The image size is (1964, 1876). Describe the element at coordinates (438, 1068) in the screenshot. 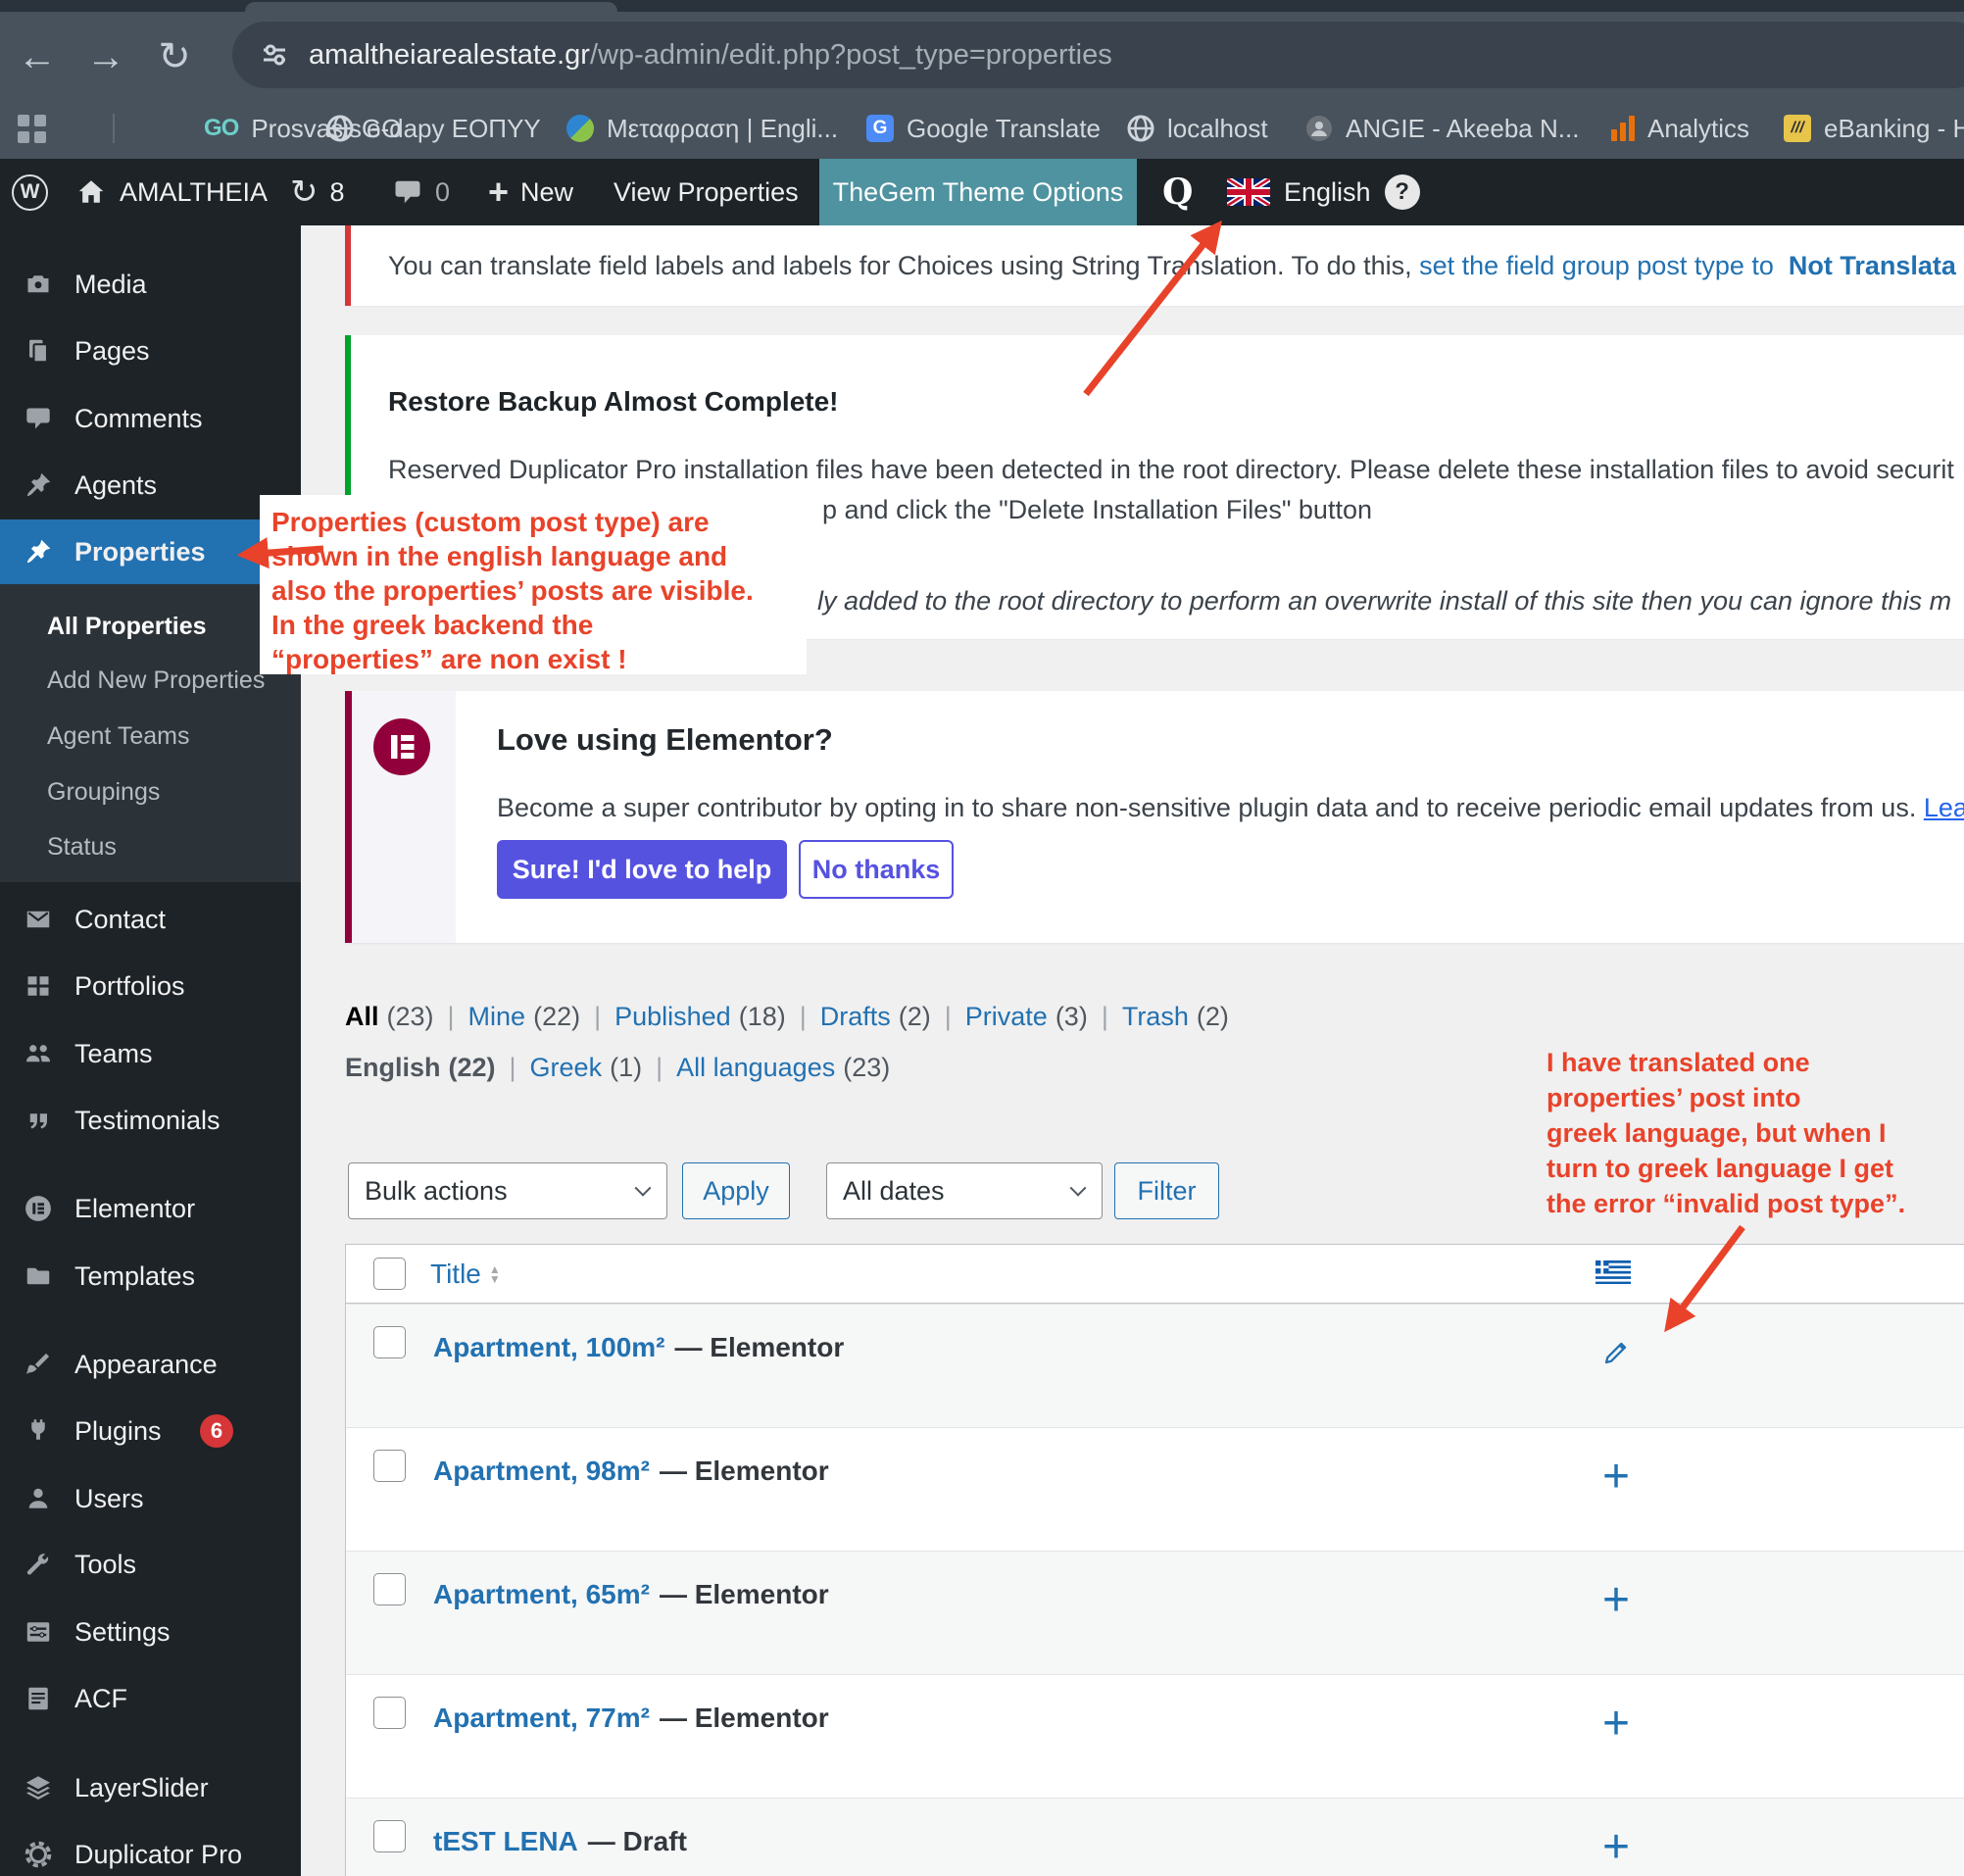

I see `filter-lang-english: English (22)` at that location.